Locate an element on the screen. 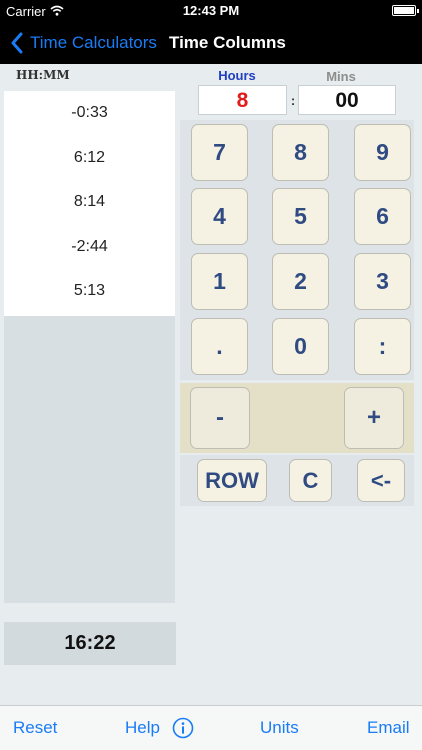 The image size is (422, 750). key-6: 6 is located at coordinates (382, 216).